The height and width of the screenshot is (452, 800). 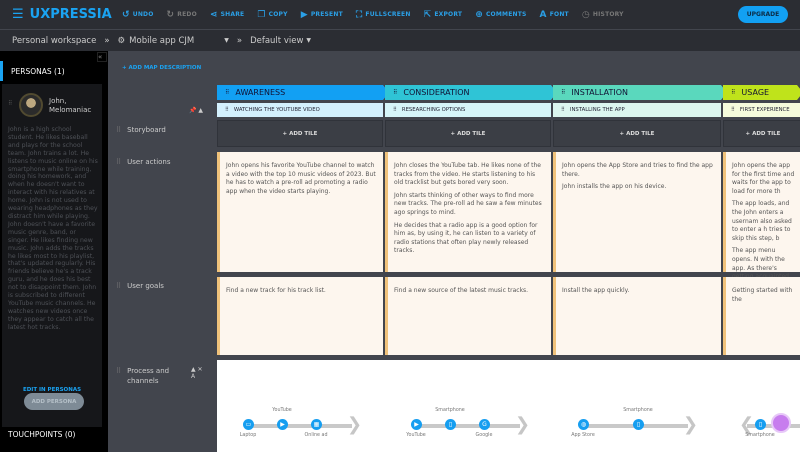 What do you see at coordinates (471, 92) in the screenshot?
I see `stage-consideration: ⠿ CONSIDERATION` at bounding box center [471, 92].